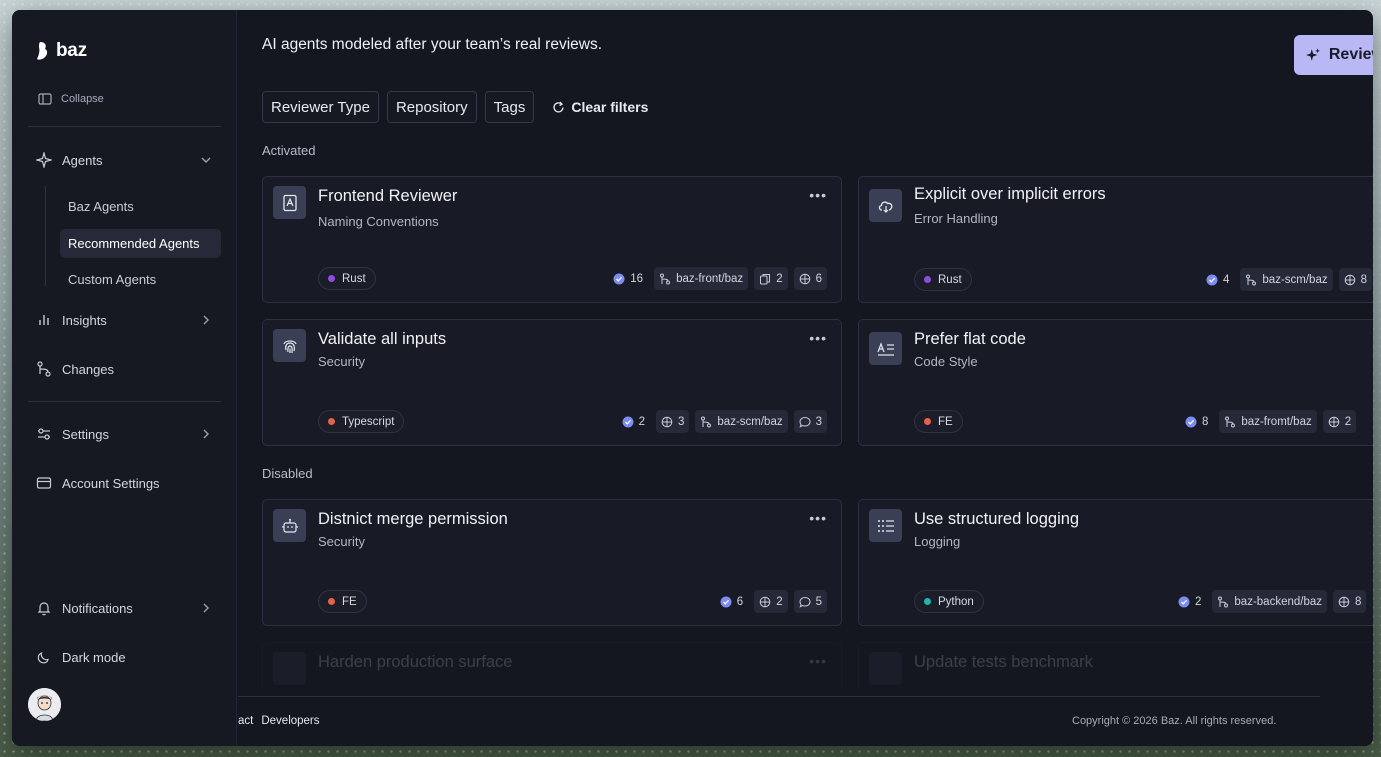  What do you see at coordinates (431, 107) in the screenshot?
I see `filter-repository: Repository` at bounding box center [431, 107].